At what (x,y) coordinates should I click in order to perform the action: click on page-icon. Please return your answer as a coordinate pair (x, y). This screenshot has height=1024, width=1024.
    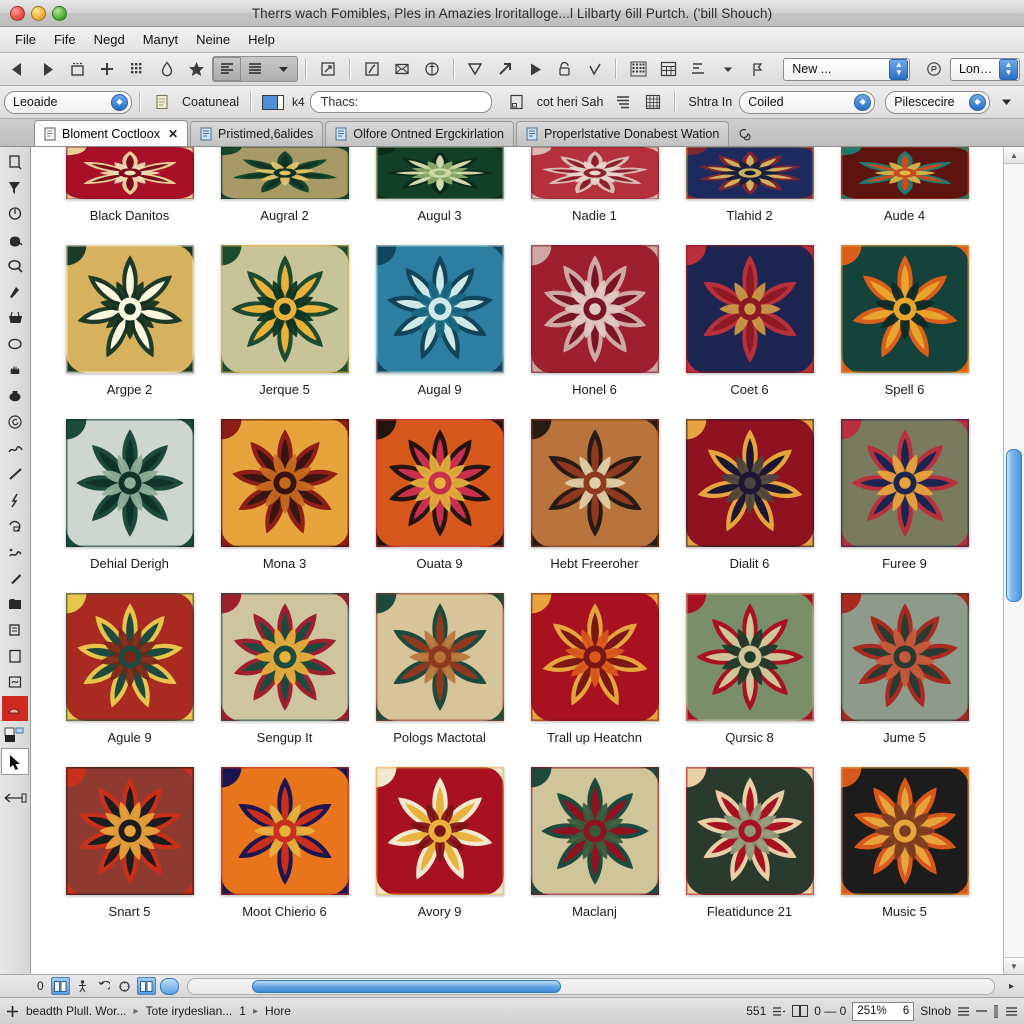
    Looking at the image, I should click on (15, 656).